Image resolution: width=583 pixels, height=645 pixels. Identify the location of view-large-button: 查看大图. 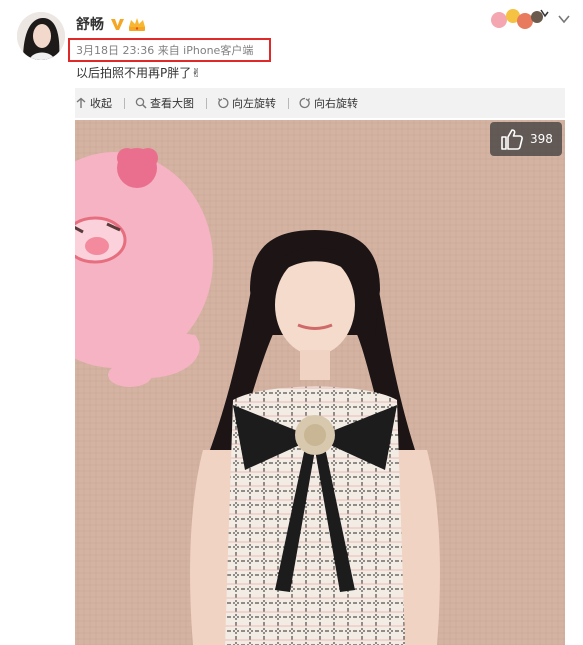
(164, 103).